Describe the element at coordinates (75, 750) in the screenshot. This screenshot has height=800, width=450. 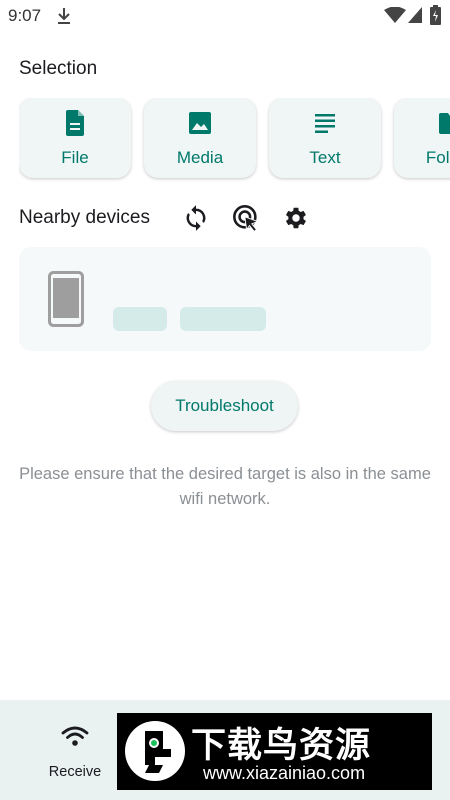
I see `nav-receive-tab: Receive` at that location.